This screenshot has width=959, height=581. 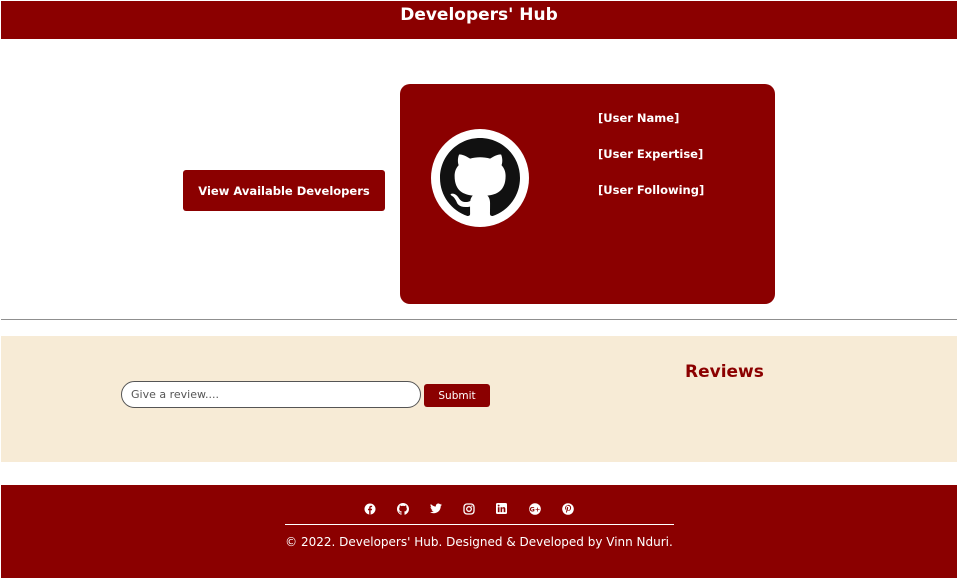 What do you see at coordinates (479, 319) in the screenshot?
I see `section-divider` at bounding box center [479, 319].